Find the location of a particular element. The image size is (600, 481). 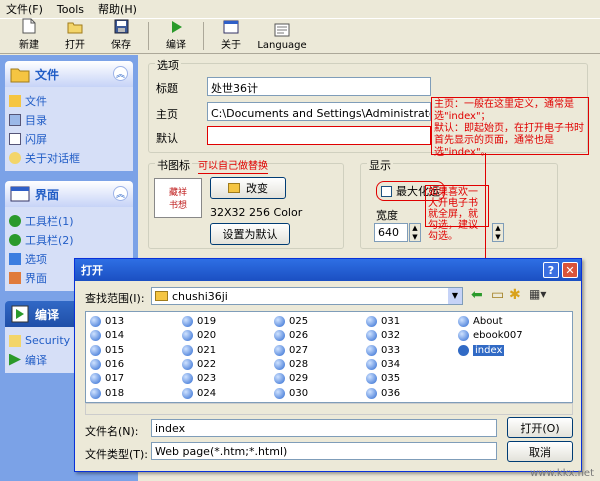

nav-group-ui-header: 界面 ︽ is located at coordinates (69, 194).